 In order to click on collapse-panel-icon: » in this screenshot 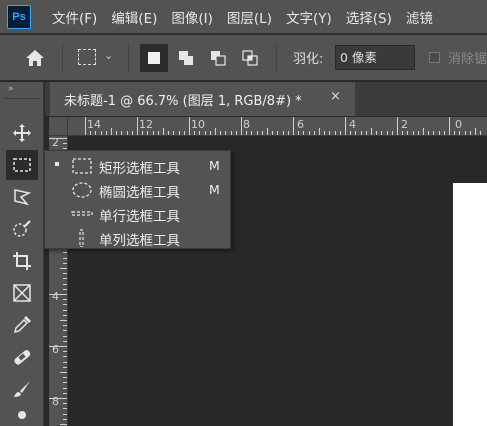, I will do `click(10, 89)`.